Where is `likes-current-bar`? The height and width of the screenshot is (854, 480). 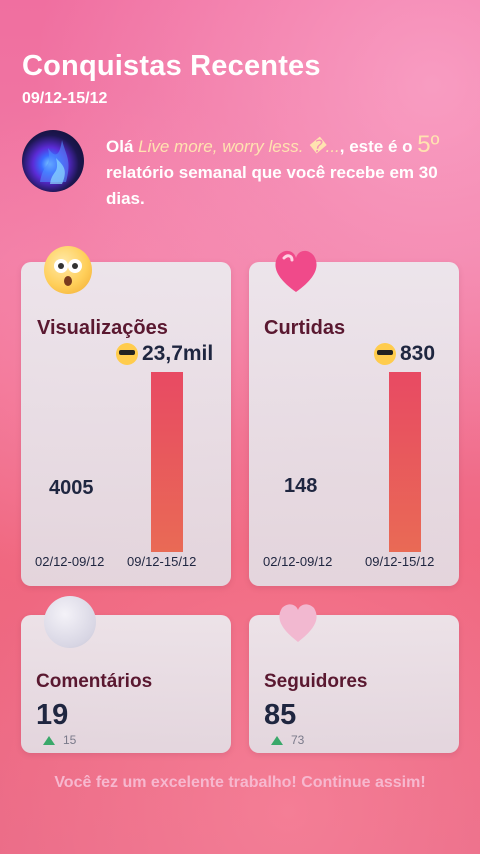
likes-current-bar is located at coordinates (405, 462).